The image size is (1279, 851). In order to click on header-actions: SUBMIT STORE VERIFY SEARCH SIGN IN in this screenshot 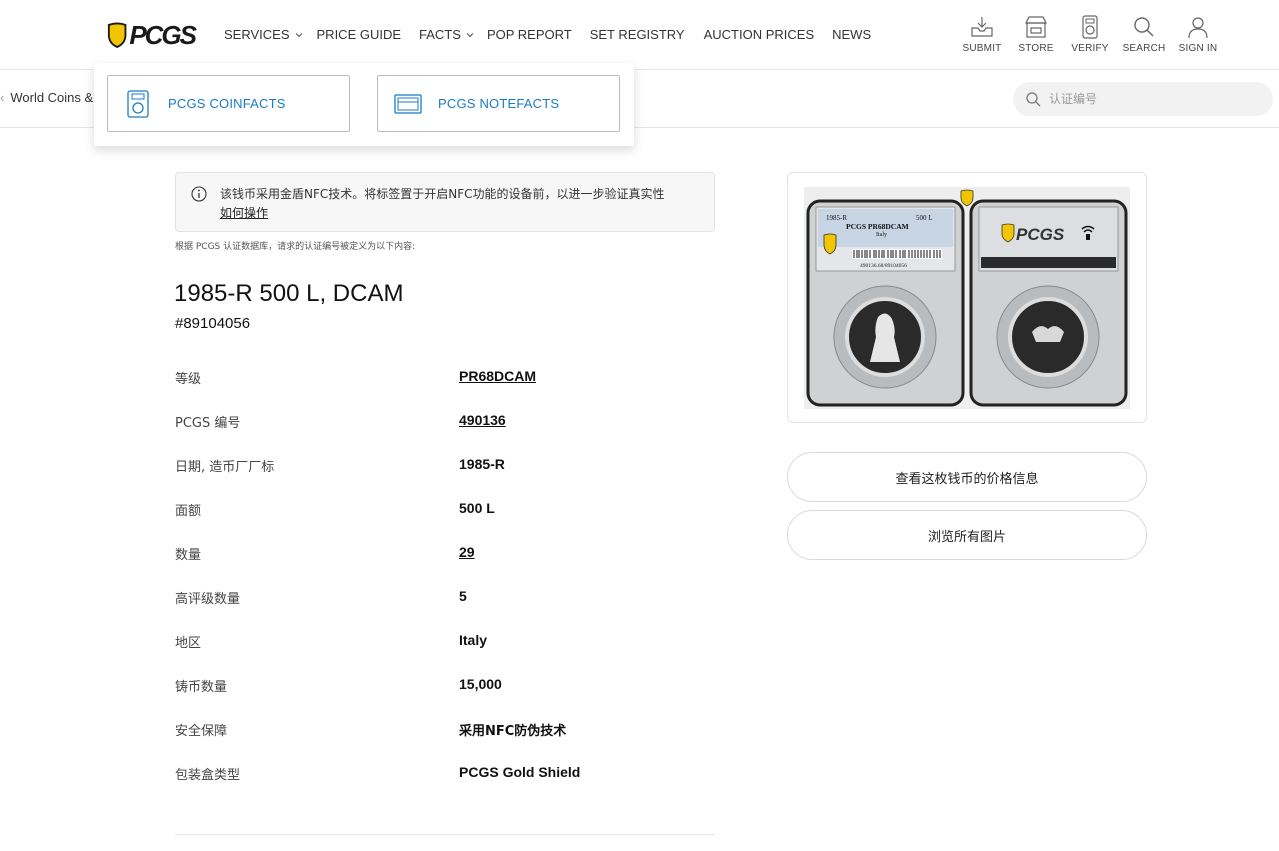, I will do `click(1090, 34)`.